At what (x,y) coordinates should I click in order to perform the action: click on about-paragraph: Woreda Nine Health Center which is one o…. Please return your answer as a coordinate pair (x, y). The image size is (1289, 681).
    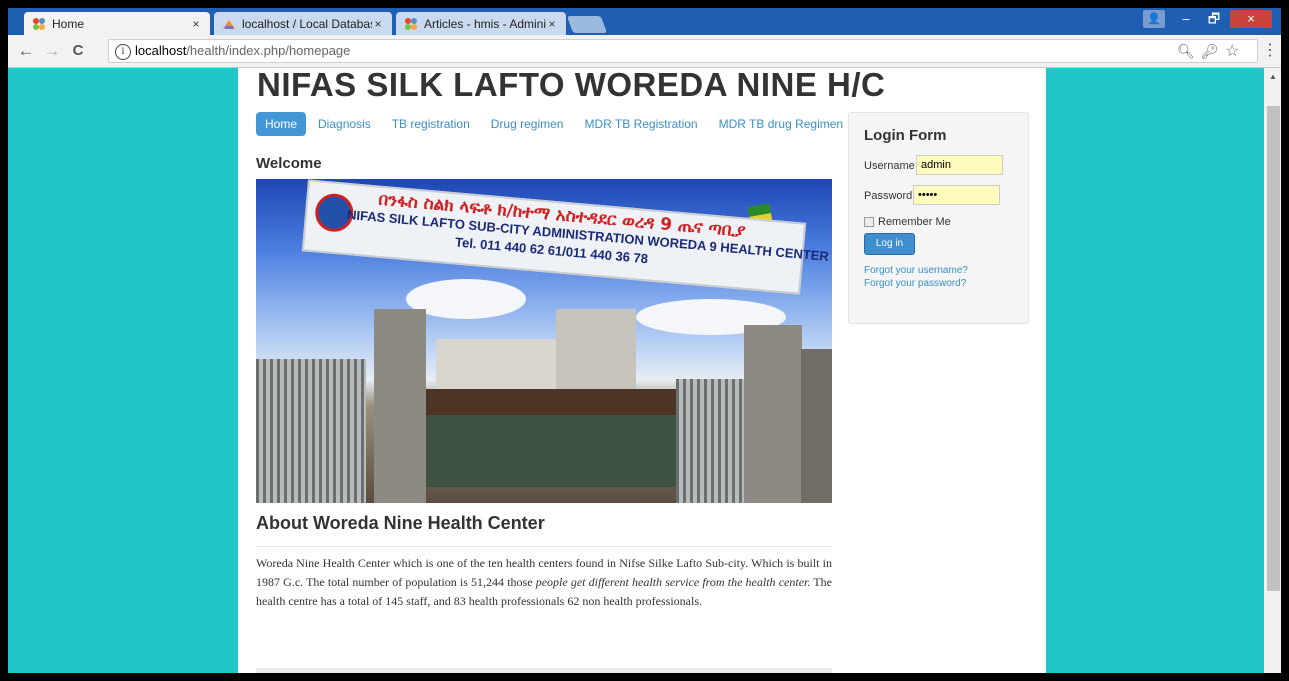
    Looking at the image, I should click on (544, 582).